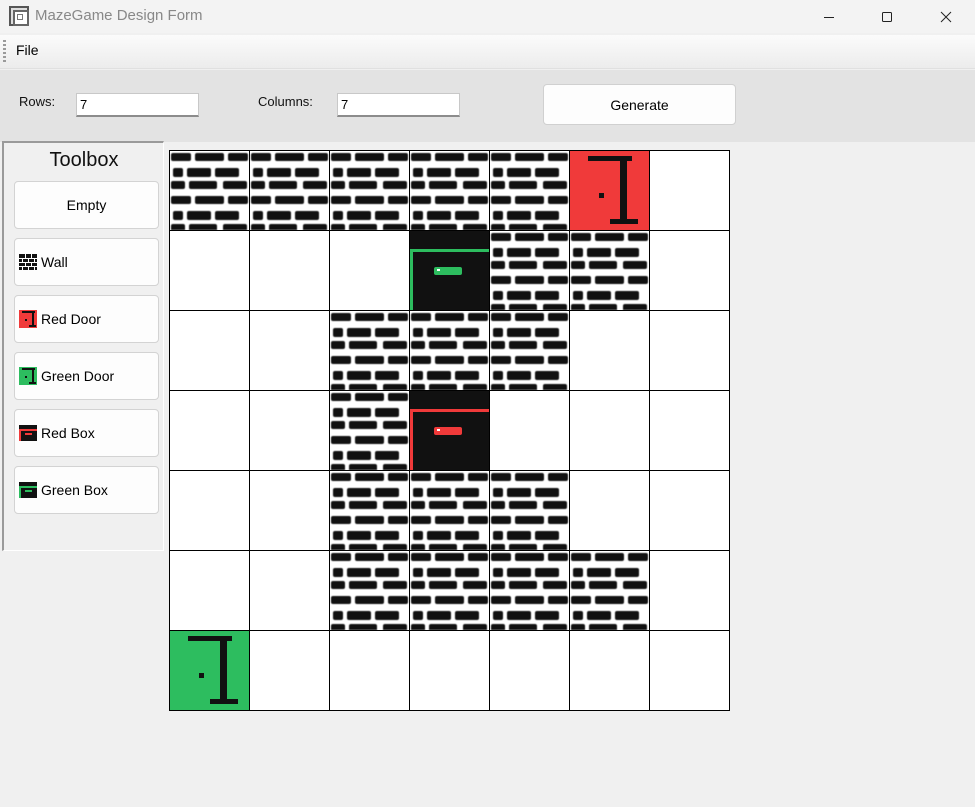 The width and height of the screenshot is (975, 807). I want to click on rows-label: Rows:, so click(37, 101).